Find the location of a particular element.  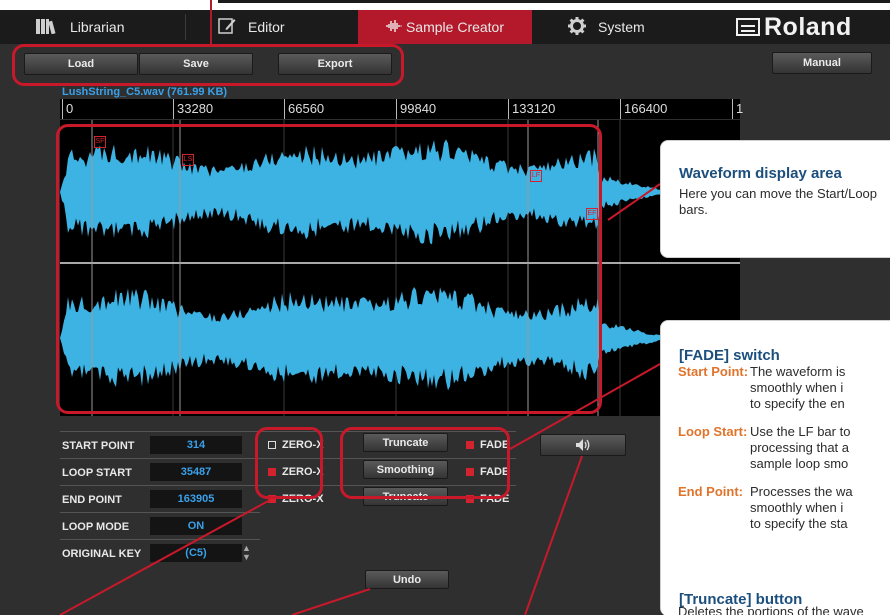

callout-text: bars. is located at coordinates (693, 209).